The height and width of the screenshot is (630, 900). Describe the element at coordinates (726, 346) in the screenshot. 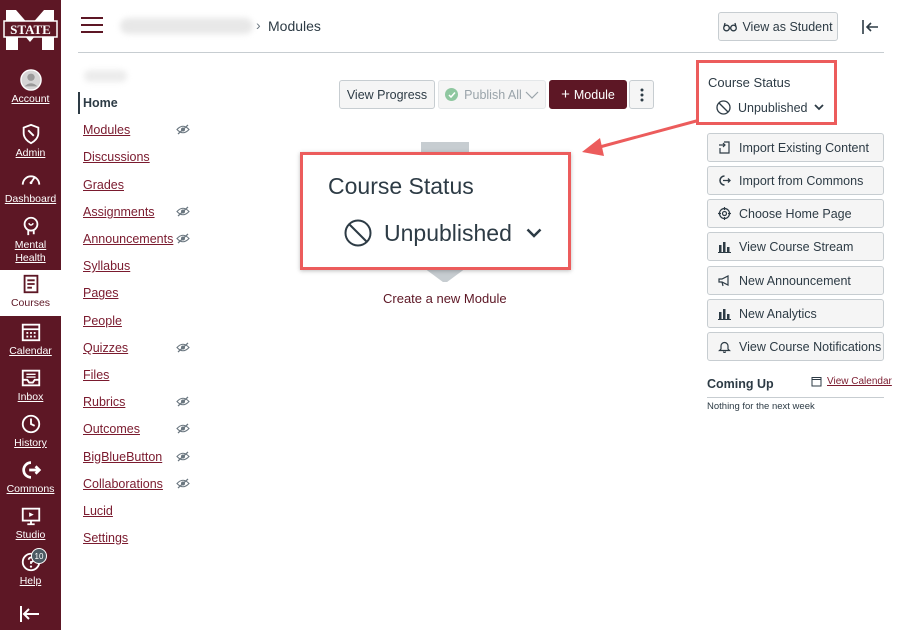

I see `bell-icon` at that location.